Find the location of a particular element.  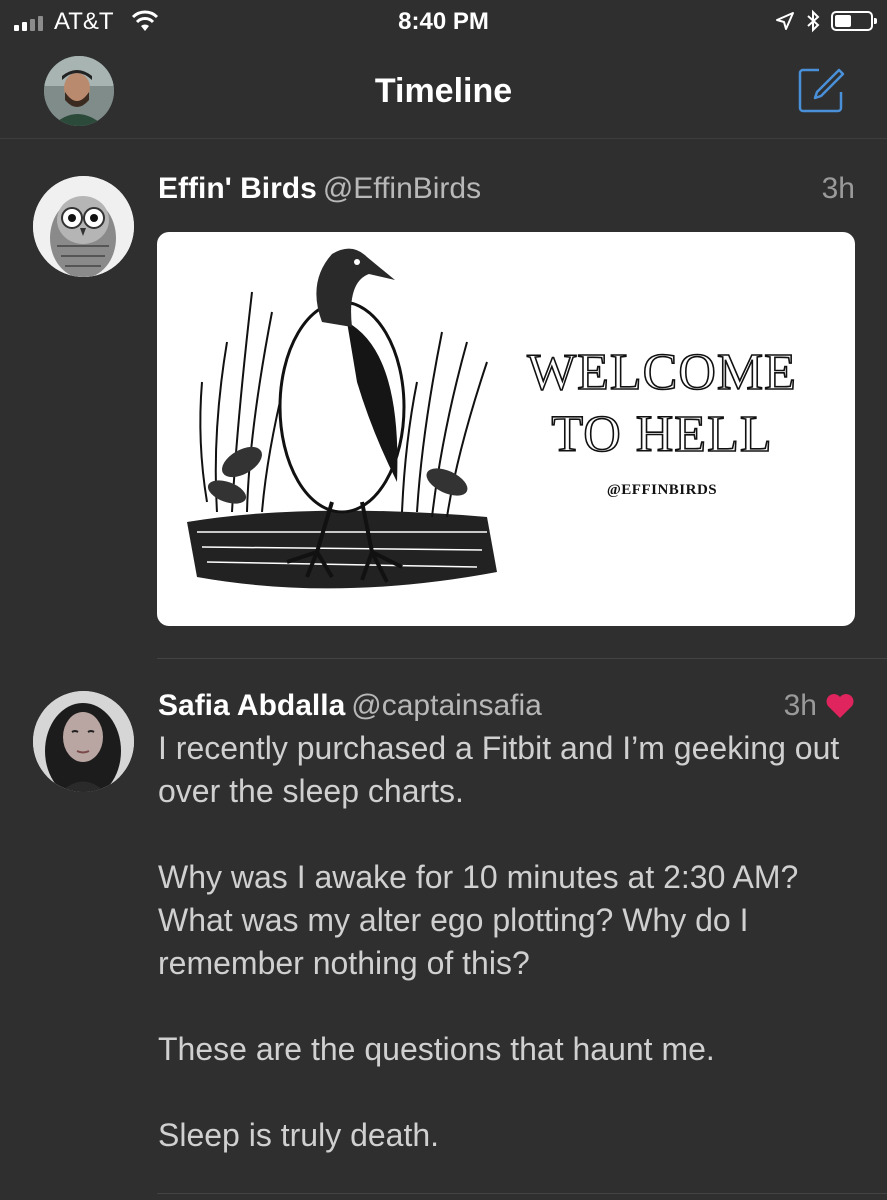

status-time: 8:40 PM is located at coordinates (443, 21).